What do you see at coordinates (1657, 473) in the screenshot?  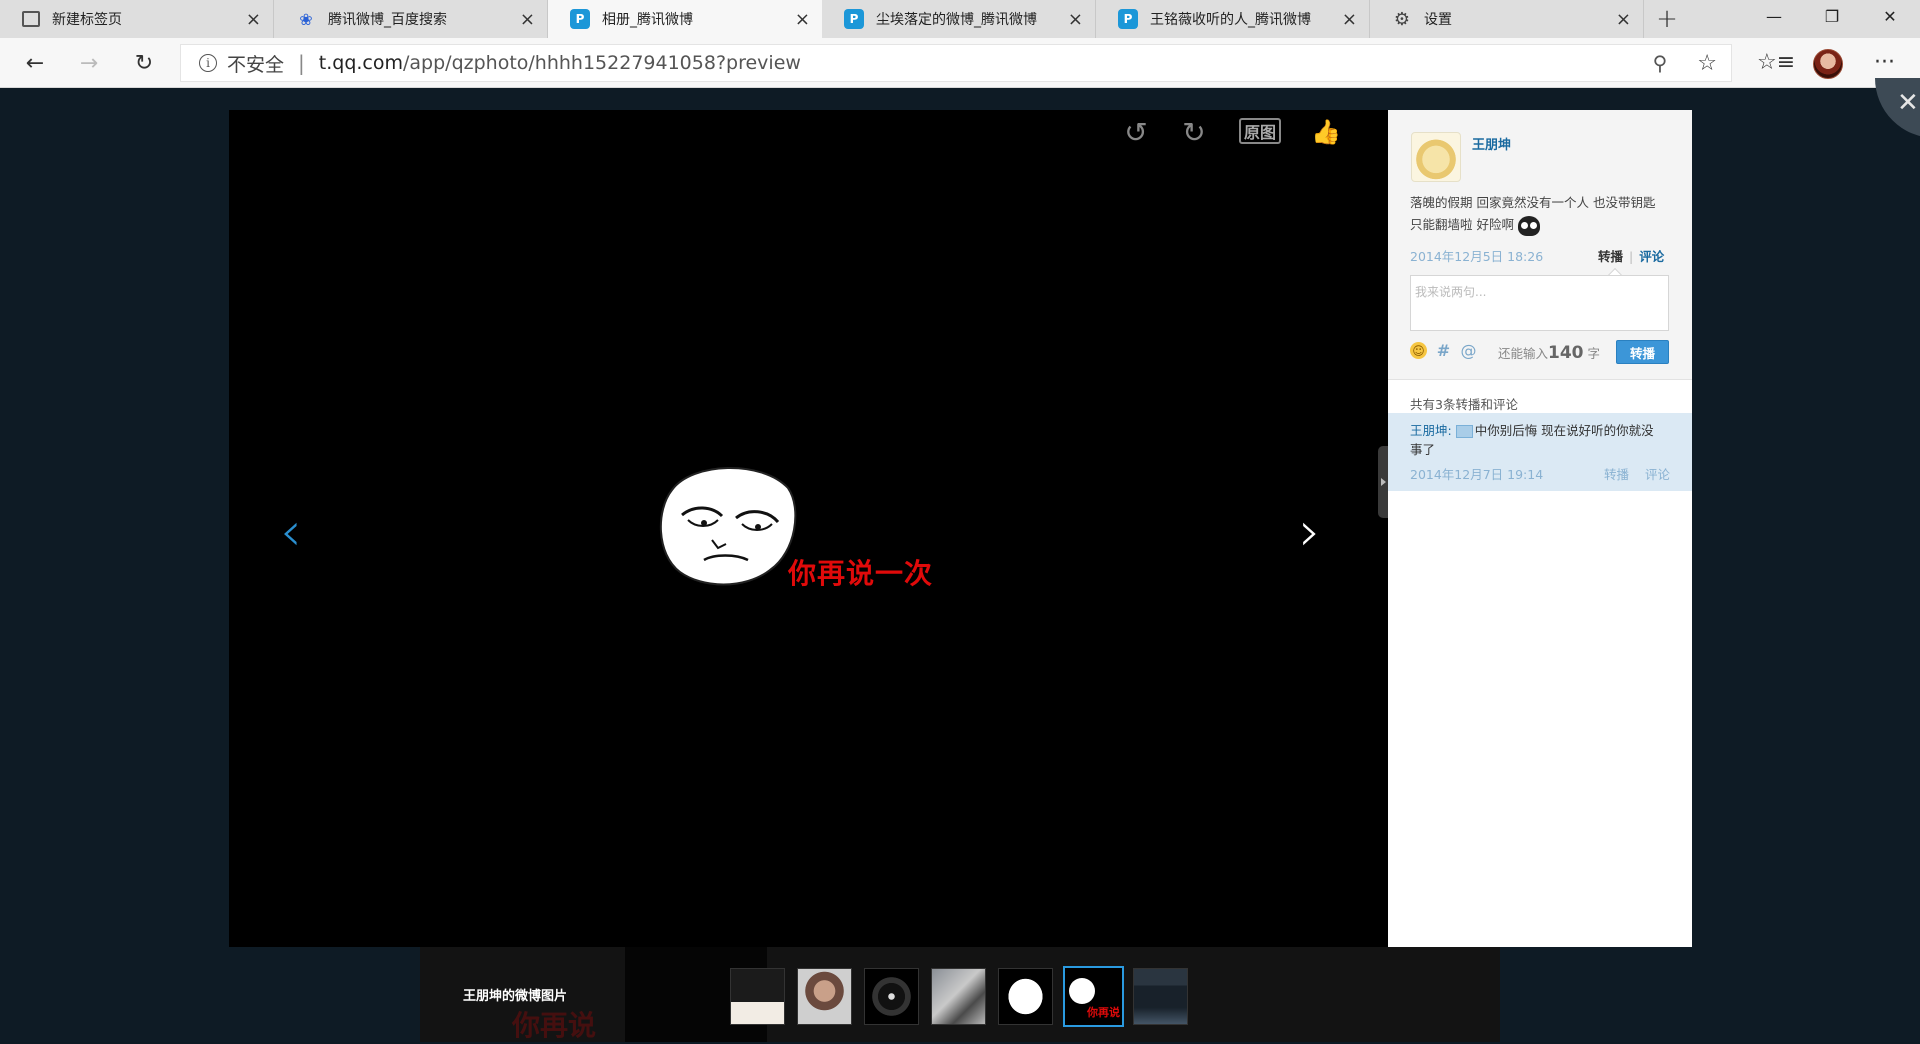 I see `comment-reply-link: 评论` at bounding box center [1657, 473].